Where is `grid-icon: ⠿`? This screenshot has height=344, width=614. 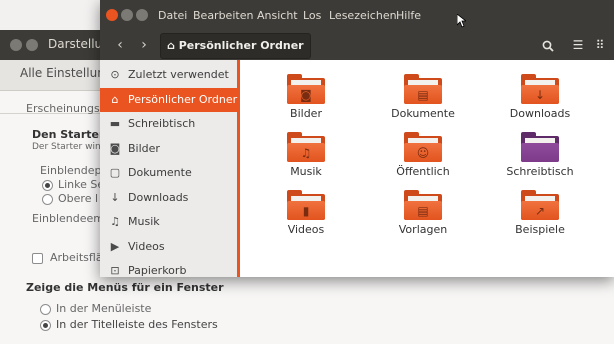
grid-icon: ⠿ is located at coordinates (600, 45).